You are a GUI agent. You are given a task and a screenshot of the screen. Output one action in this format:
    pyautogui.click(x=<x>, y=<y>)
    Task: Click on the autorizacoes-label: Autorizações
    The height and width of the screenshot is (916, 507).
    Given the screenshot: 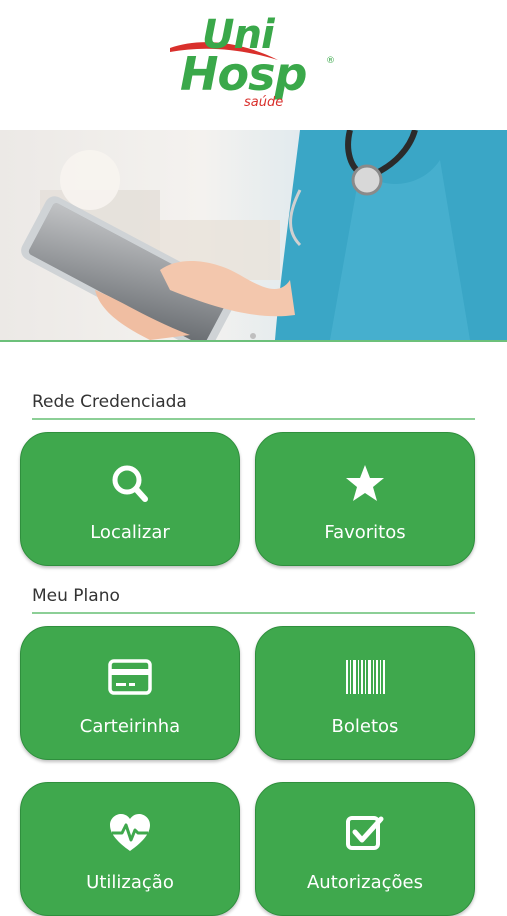 What is the action you would take?
    pyautogui.click(x=365, y=882)
    